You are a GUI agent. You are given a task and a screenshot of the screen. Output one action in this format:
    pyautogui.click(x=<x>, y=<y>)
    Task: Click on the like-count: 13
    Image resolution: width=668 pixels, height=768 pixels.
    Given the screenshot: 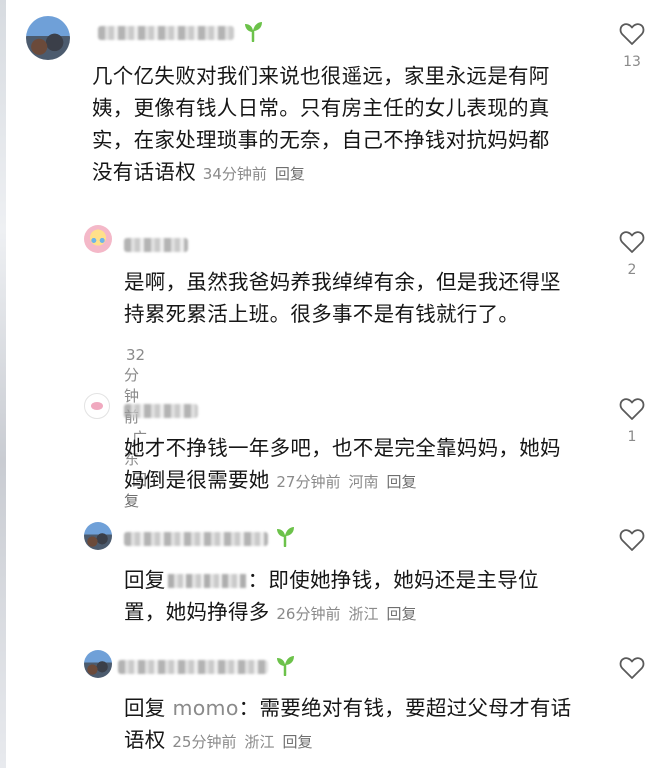 What is the action you would take?
    pyautogui.click(x=632, y=62)
    